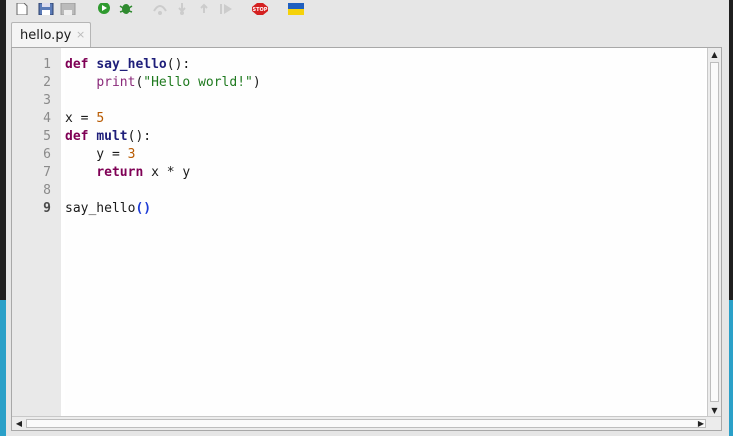  Describe the element at coordinates (68, 8) in the screenshot. I see `save-all-icon` at that location.